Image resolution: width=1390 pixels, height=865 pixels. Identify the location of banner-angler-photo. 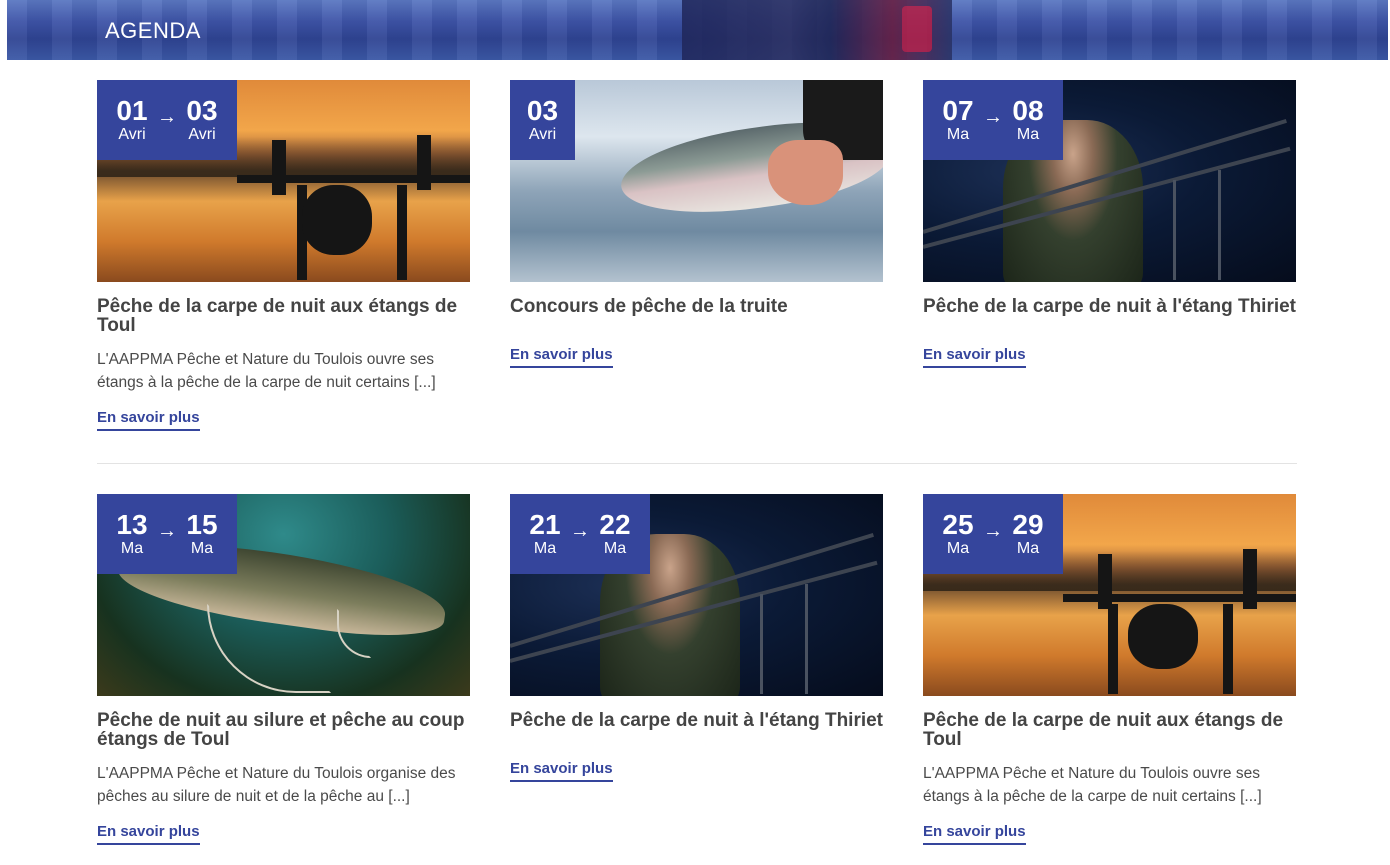
(817, 30).